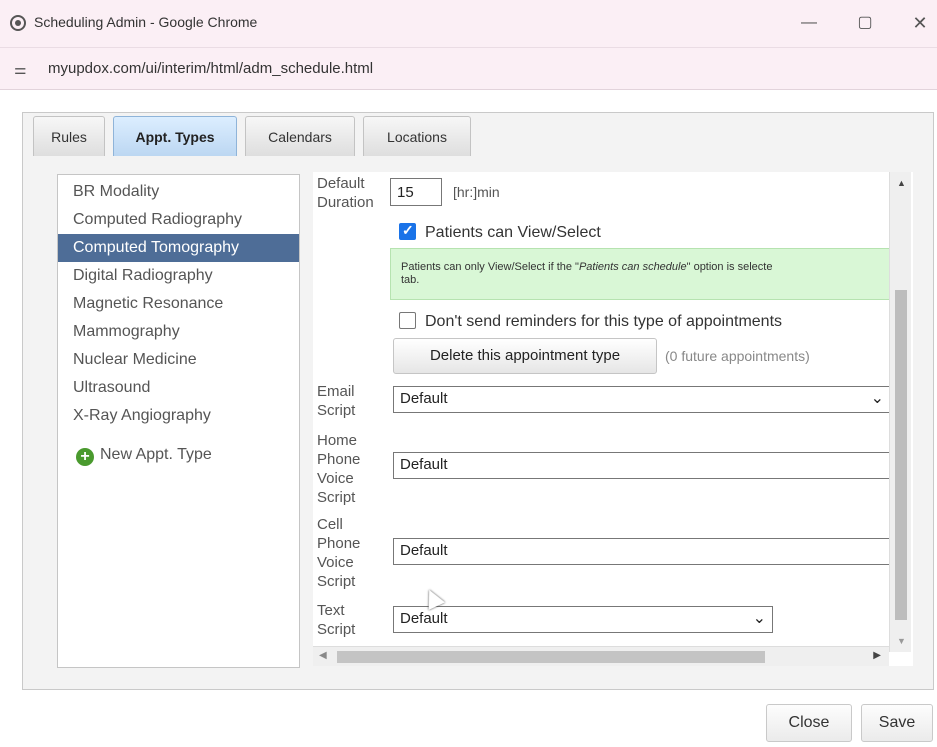 This screenshot has width=937, height=747. Describe the element at coordinates (901, 641) in the screenshot. I see `scroll-down-arrow-icon: ▼` at that location.